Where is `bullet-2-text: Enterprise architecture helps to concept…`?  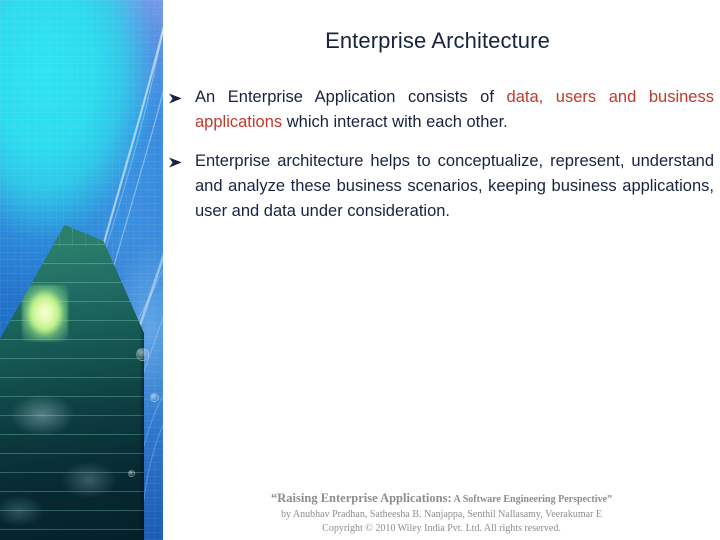 bullet-2-text: Enterprise architecture helps to concept… is located at coordinates (454, 186).